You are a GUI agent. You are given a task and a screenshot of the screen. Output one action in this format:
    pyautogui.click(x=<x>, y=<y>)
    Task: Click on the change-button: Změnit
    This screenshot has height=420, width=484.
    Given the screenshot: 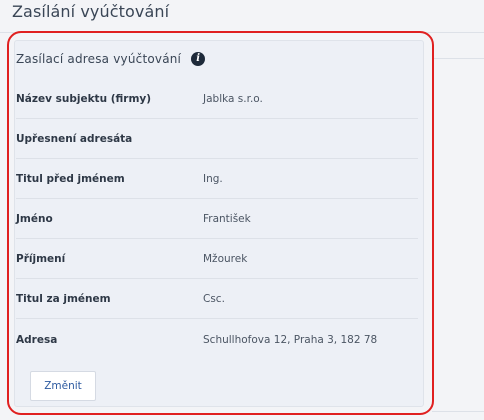 What is the action you would take?
    pyautogui.click(x=63, y=386)
    